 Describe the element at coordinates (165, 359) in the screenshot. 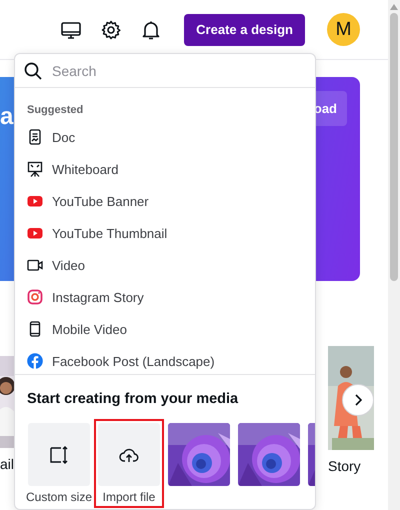

I see `menu-item: Facebook Post (Landscape)` at that location.